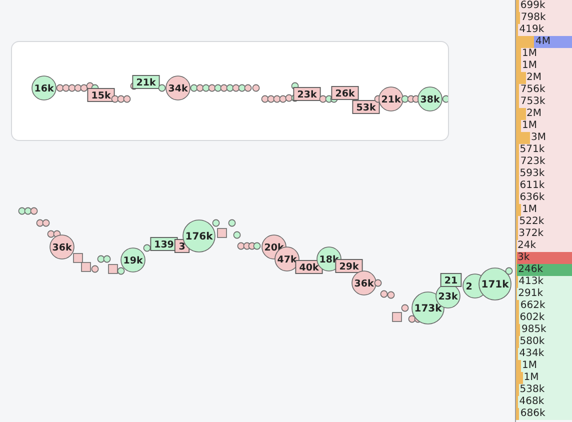  What do you see at coordinates (101, 95) in the screenshot?
I see `trade-tag: 15k` at bounding box center [101, 95].